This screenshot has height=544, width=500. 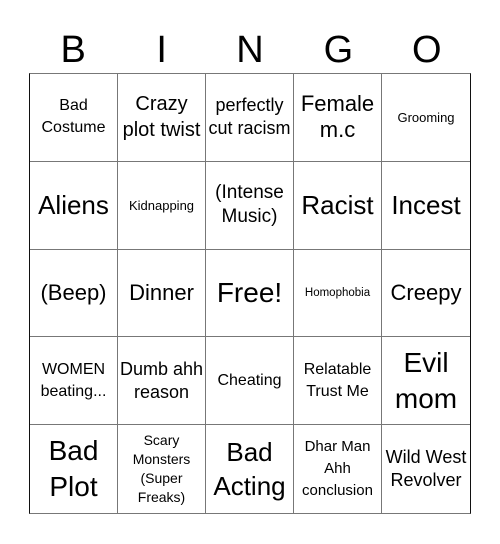 I want to click on bingo-cell: Bad Plot, so click(x=74, y=469).